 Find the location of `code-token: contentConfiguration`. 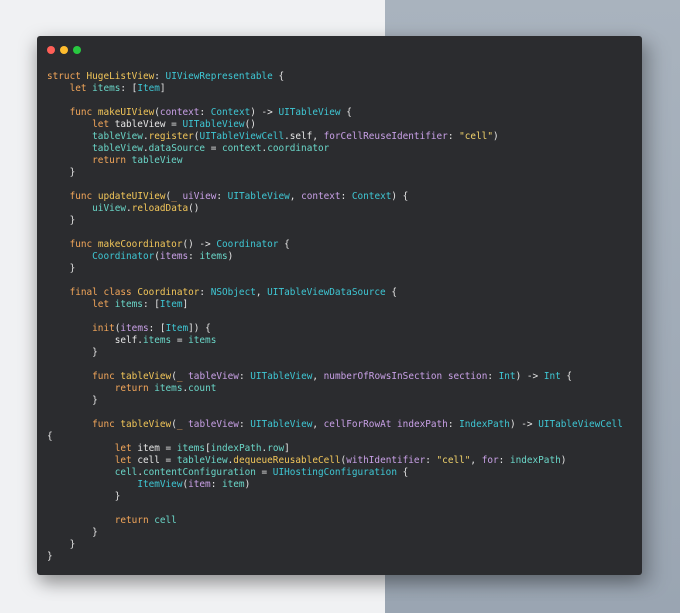

code-token: contentConfiguration is located at coordinates (199, 472).